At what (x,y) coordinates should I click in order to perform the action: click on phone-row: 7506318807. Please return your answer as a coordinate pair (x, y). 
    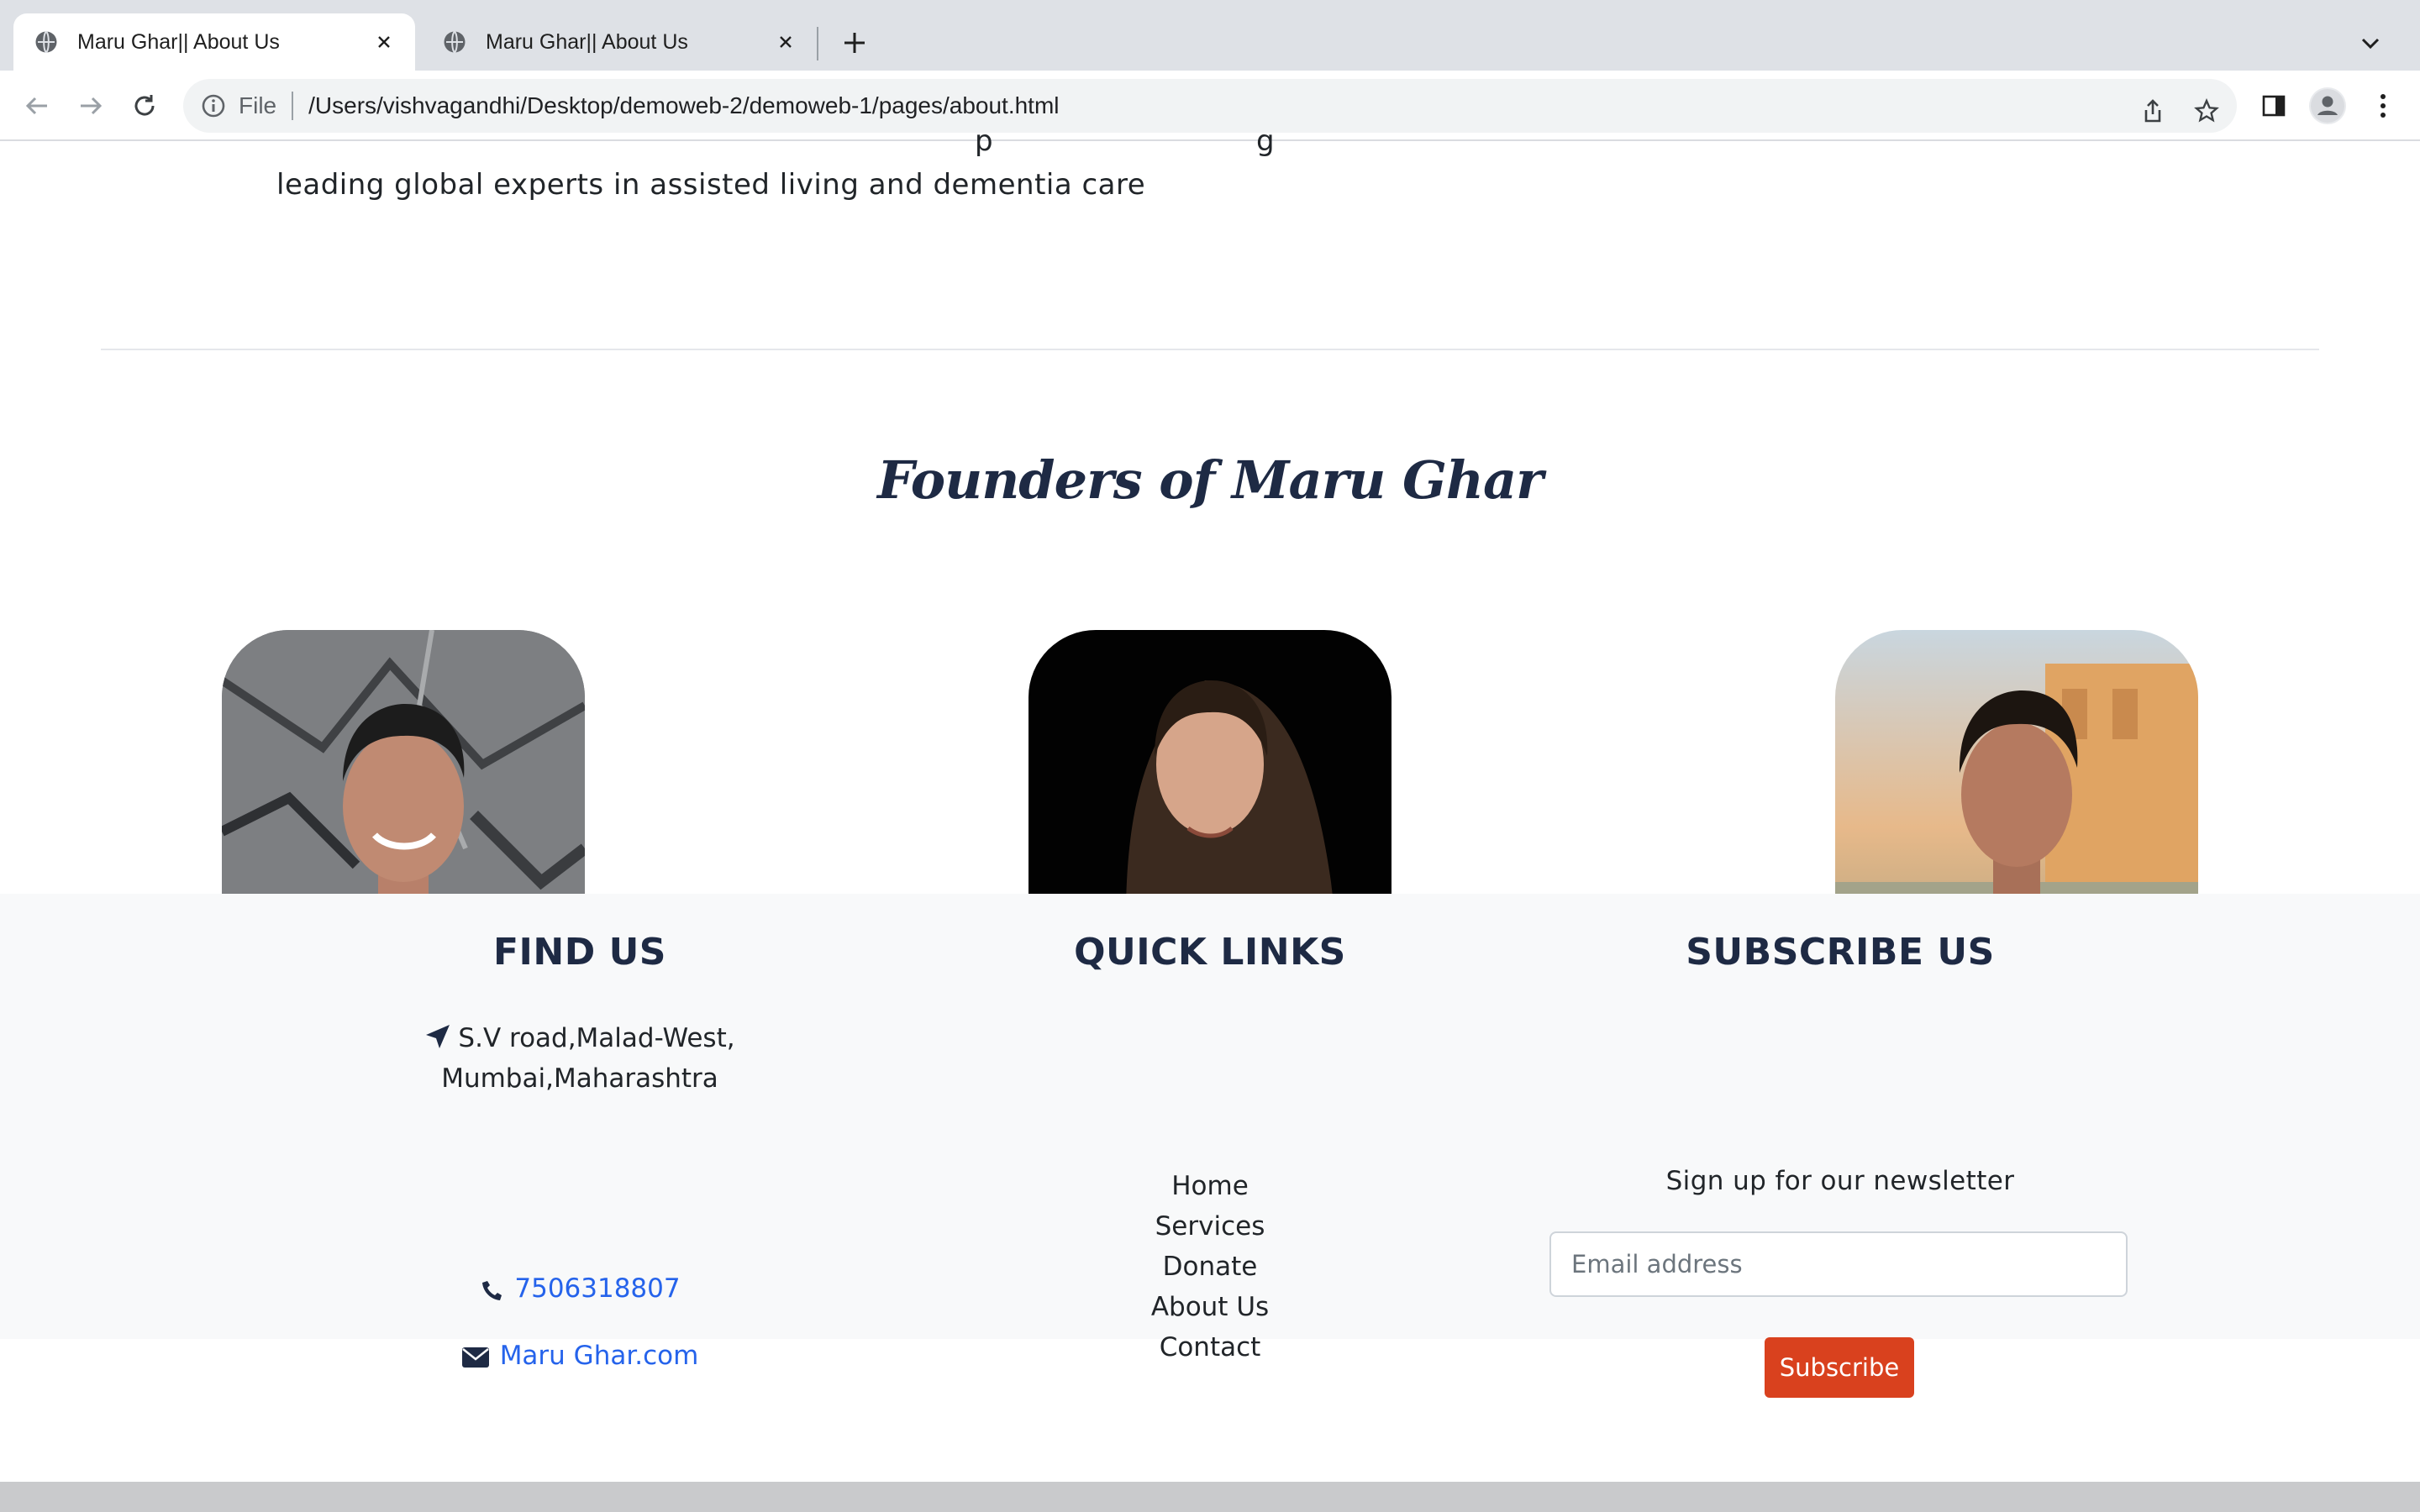
    Looking at the image, I should click on (580, 1288).